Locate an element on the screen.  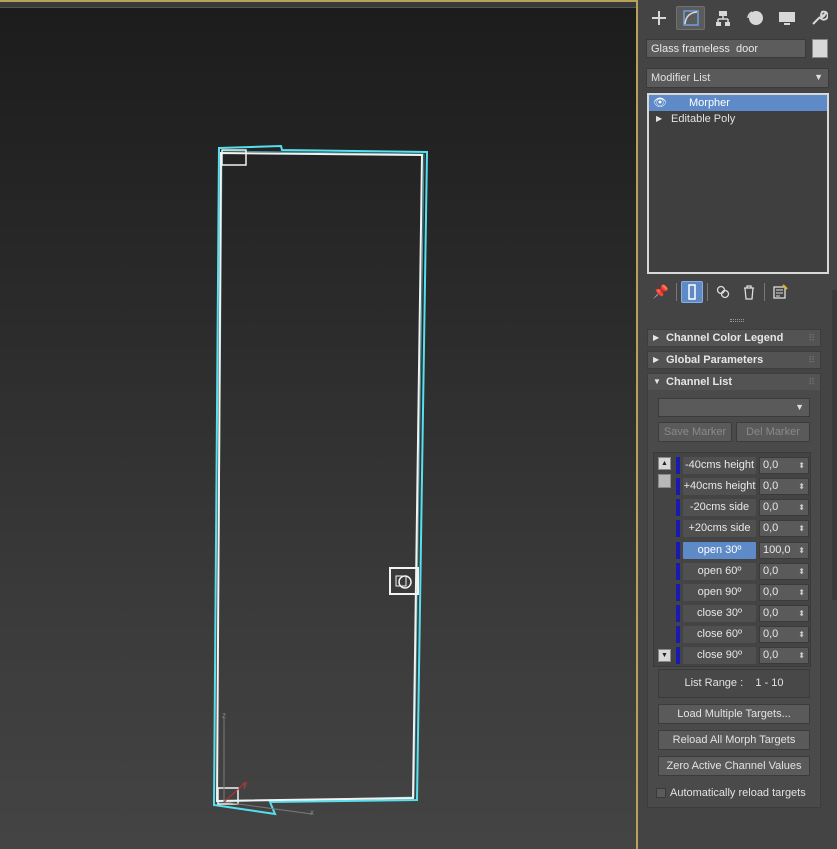
remove-modifier-button is located at coordinates (749, 292).